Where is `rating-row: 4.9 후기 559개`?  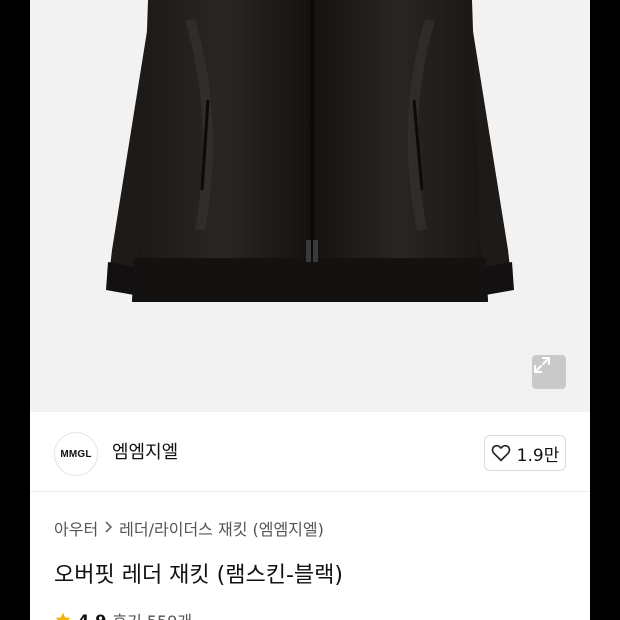 rating-row: 4.9 후기 559개 is located at coordinates (123, 614).